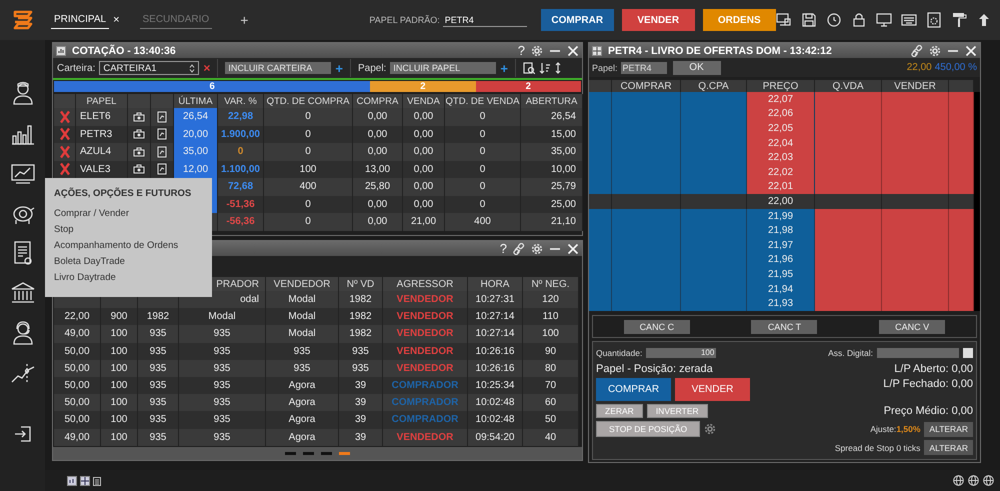 The width and height of the screenshot is (1000, 491). I want to click on column-header: COMPRA, so click(378, 101).